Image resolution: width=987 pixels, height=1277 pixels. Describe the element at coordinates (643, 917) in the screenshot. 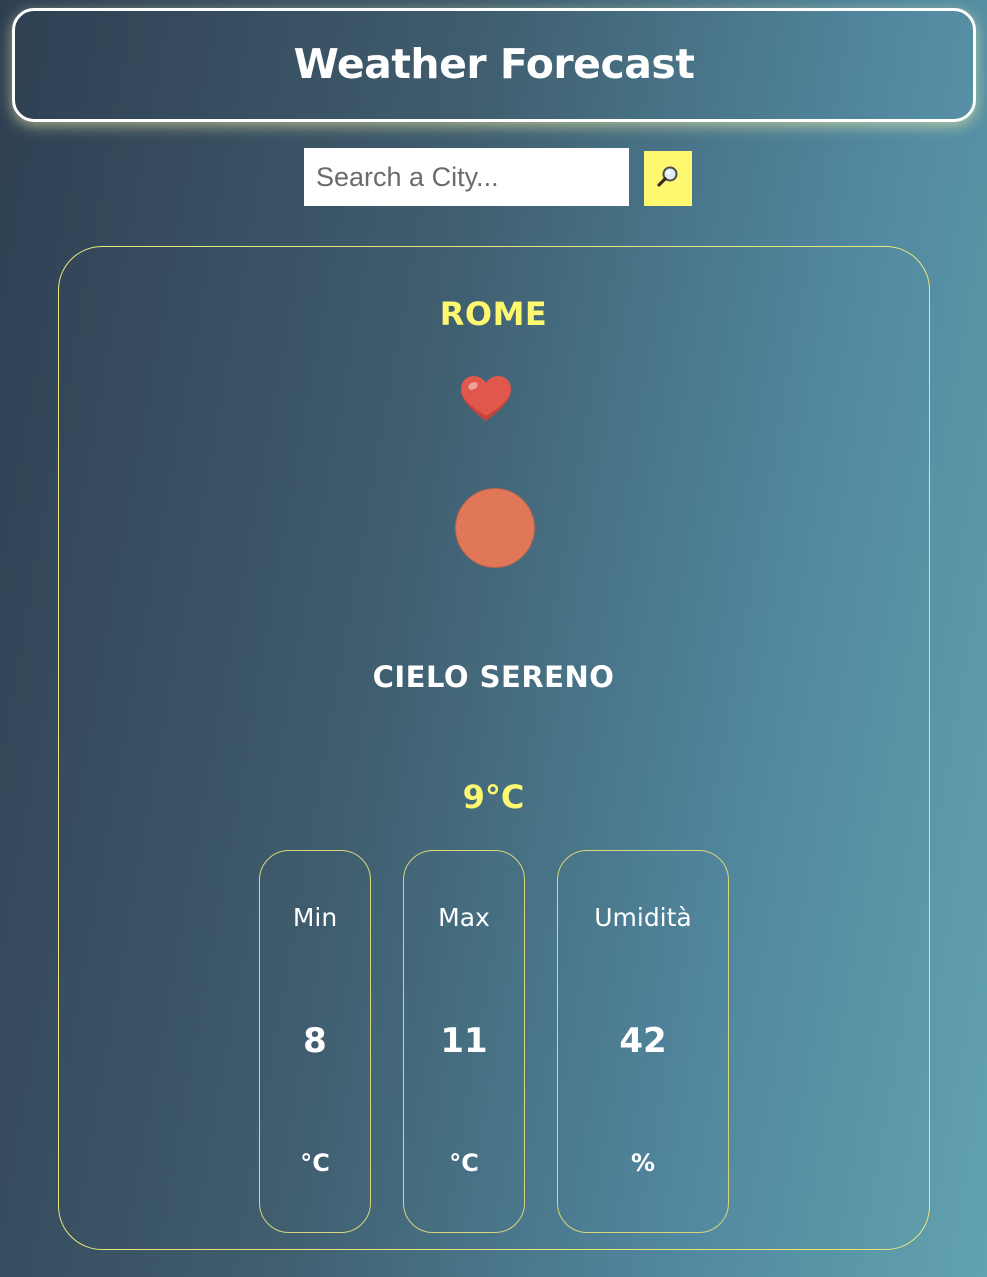

I see `stat-label: Umidità` at that location.